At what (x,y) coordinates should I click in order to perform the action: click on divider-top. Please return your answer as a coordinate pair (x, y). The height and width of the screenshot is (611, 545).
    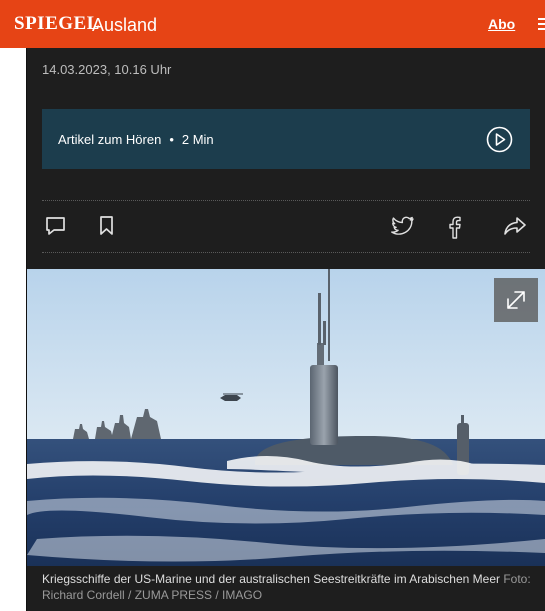
    Looking at the image, I should click on (286, 200).